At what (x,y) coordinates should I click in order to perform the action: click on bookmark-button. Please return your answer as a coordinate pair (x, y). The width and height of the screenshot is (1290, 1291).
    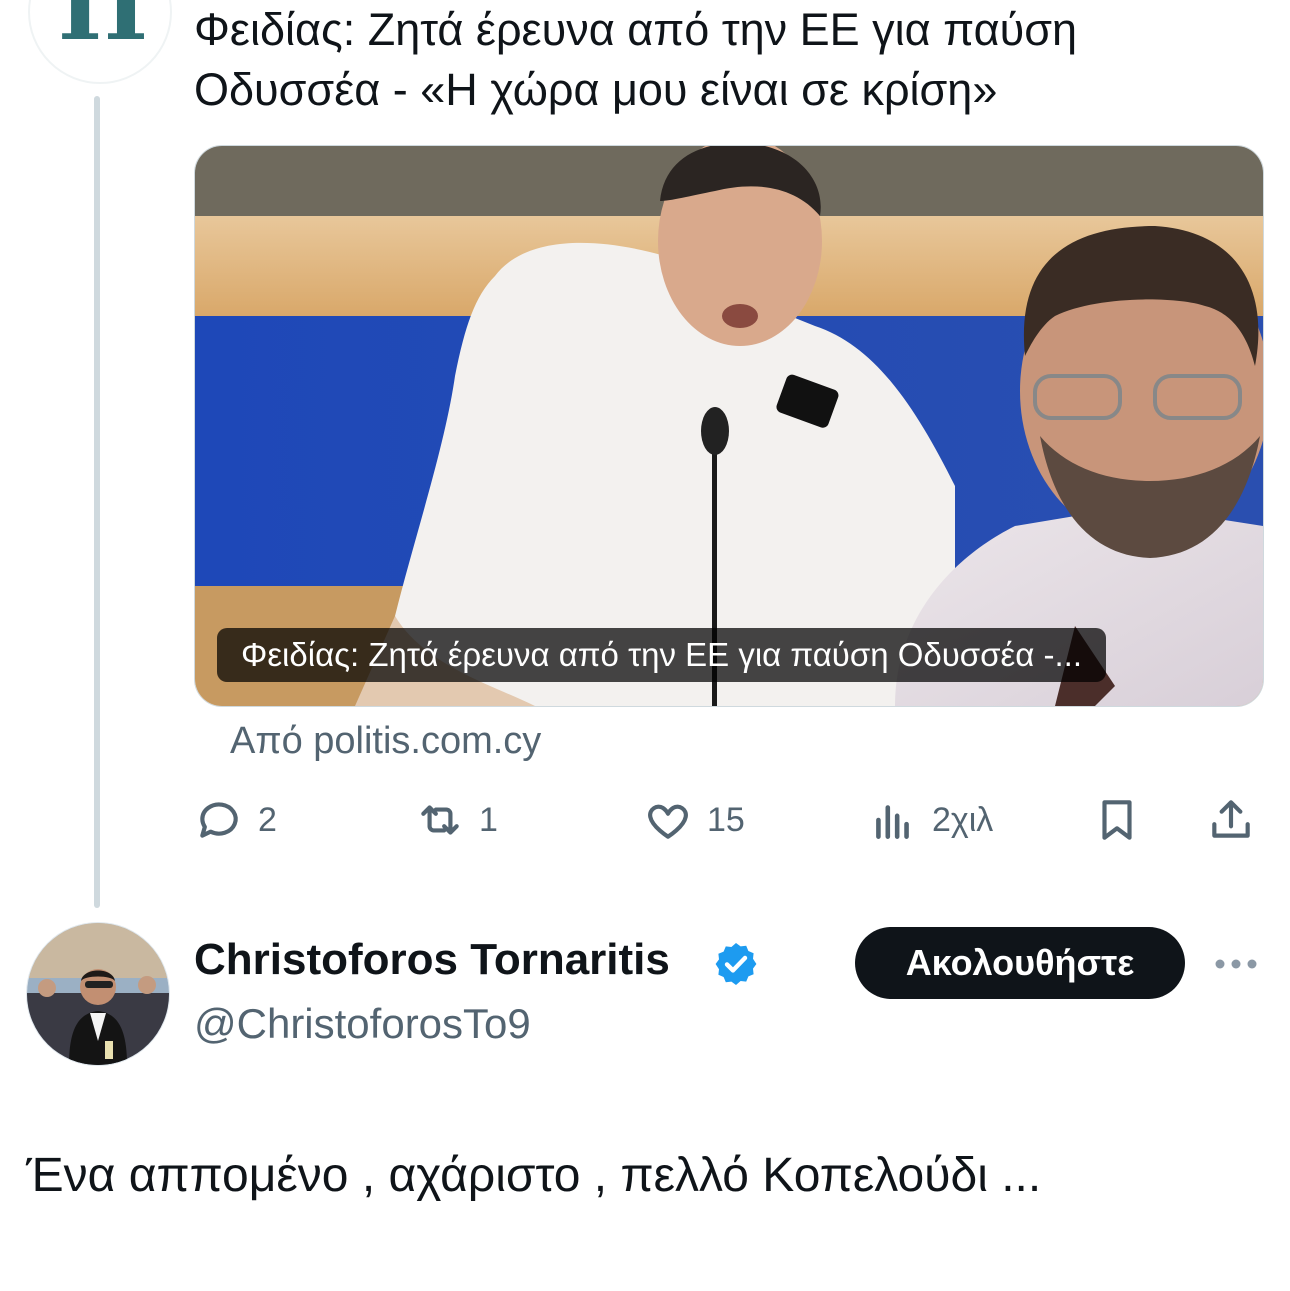
    Looking at the image, I should click on (1117, 820).